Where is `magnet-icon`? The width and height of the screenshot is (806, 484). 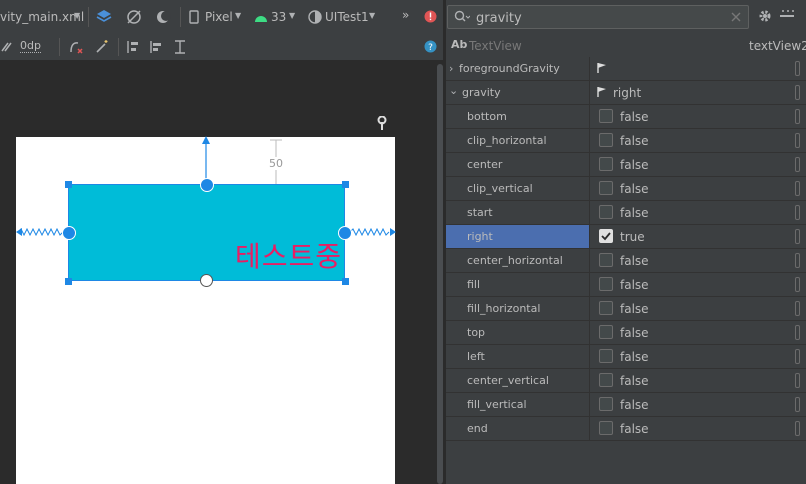
magnet-icon is located at coordinates (7, 46).